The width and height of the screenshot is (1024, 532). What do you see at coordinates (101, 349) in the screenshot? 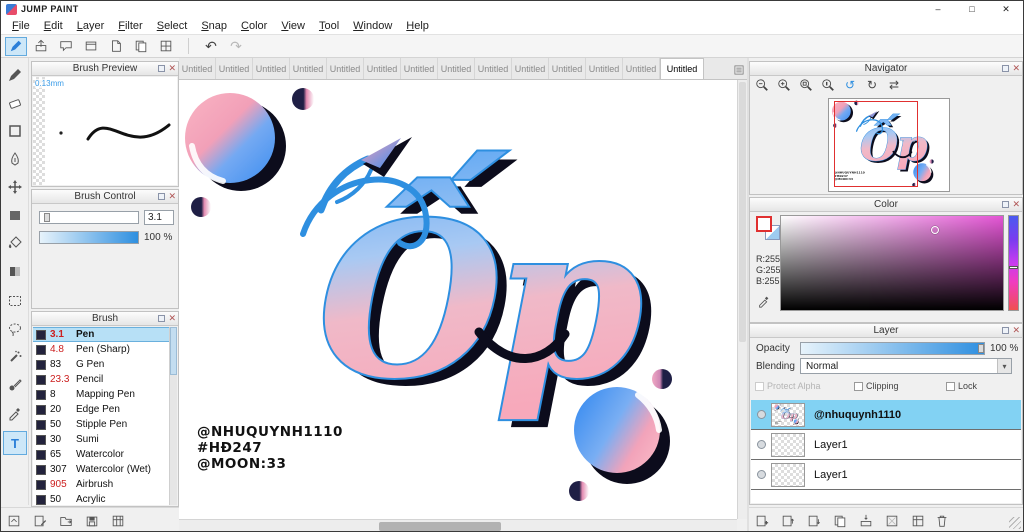
I see `brush-item-pen-sharp: 4.8 Pen (Sharp)` at bounding box center [101, 349].